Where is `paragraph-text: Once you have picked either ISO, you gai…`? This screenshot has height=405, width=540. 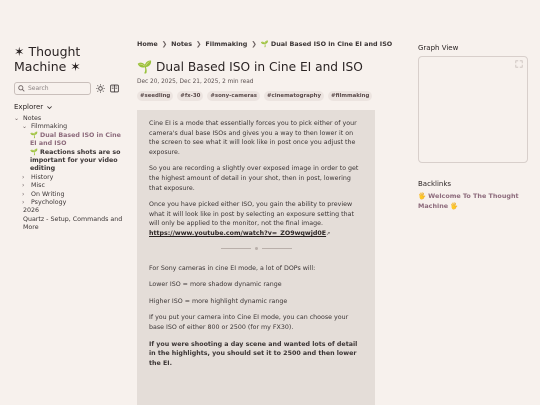
paragraph-text: Once you have picked either ISO, you gai… is located at coordinates (251, 214).